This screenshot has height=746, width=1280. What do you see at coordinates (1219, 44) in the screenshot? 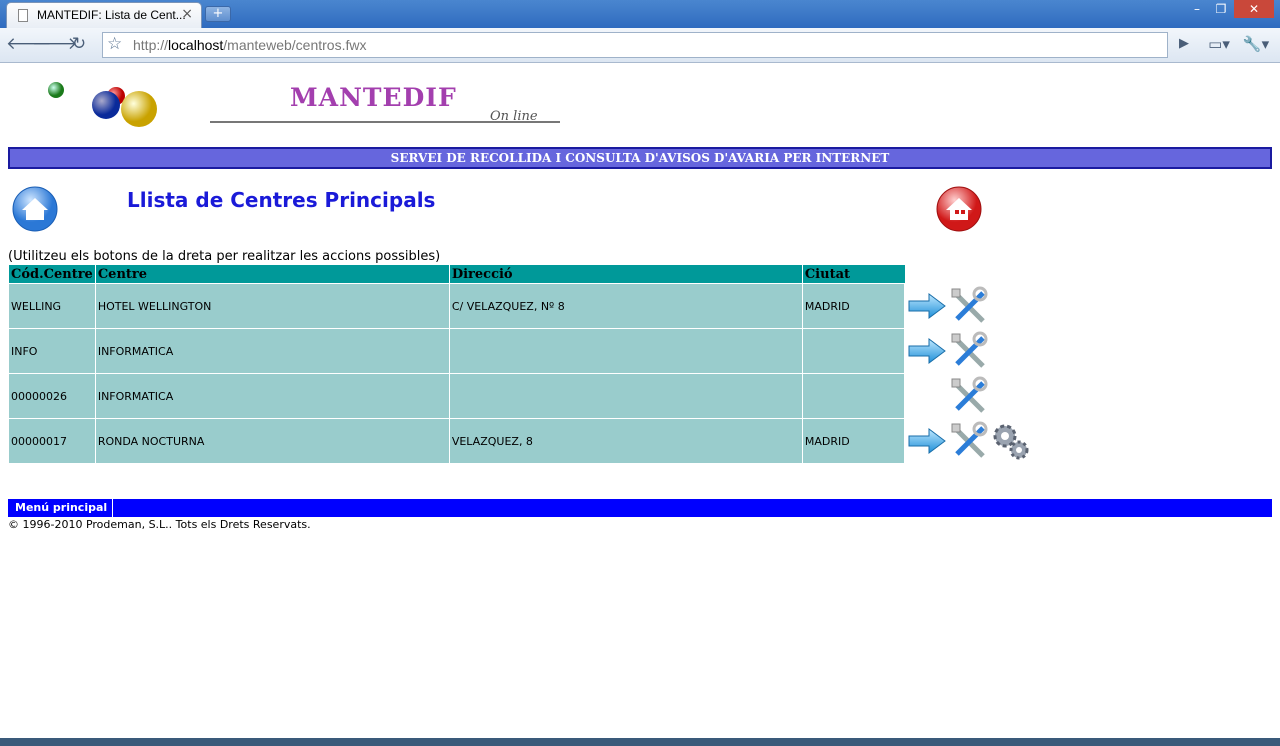
I see `page-menu-icon: ▭▾` at bounding box center [1219, 44].